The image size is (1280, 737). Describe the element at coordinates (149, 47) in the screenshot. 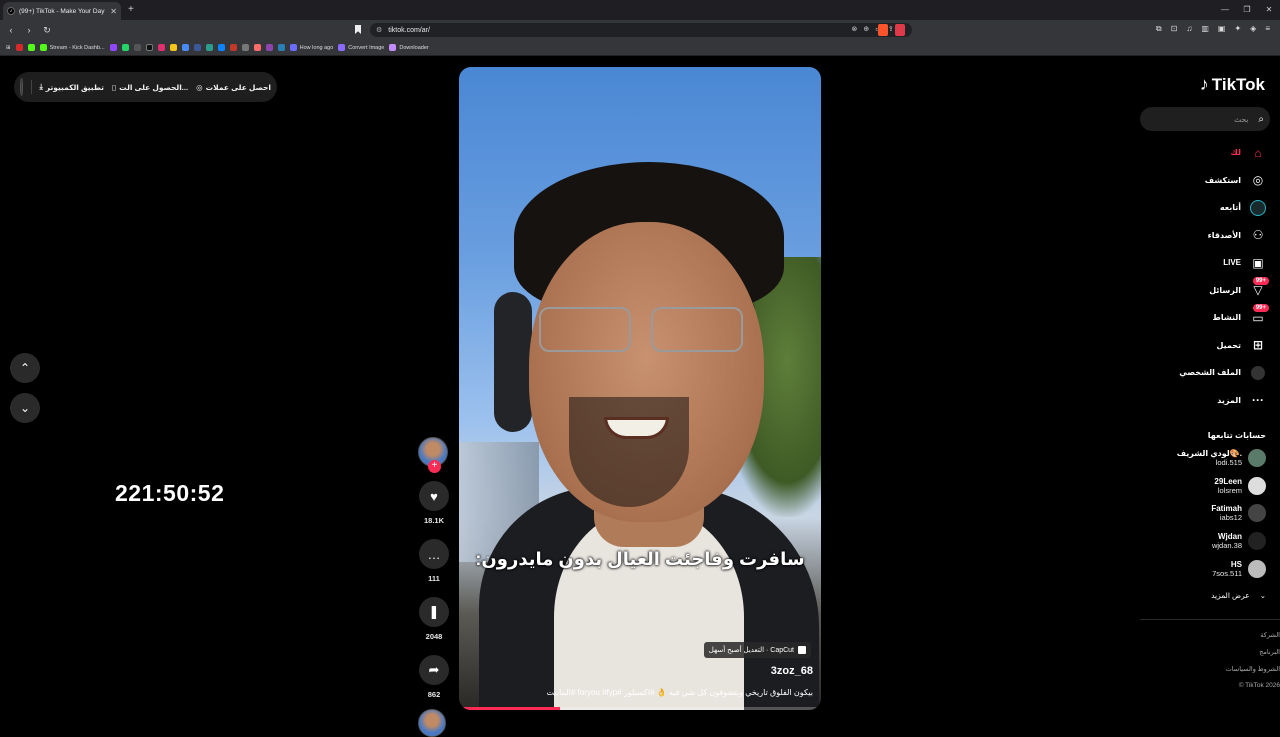

I see `tiktok-icon` at that location.